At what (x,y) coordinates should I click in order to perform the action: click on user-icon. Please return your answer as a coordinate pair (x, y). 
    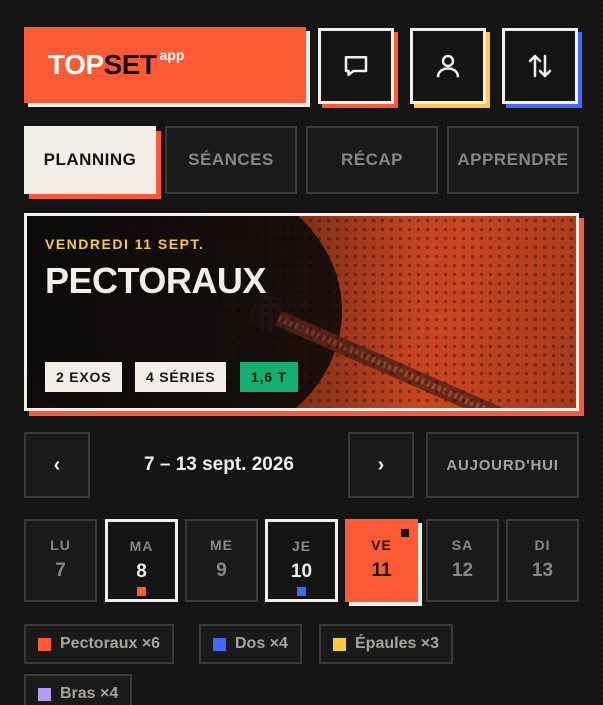
    Looking at the image, I should click on (448, 66).